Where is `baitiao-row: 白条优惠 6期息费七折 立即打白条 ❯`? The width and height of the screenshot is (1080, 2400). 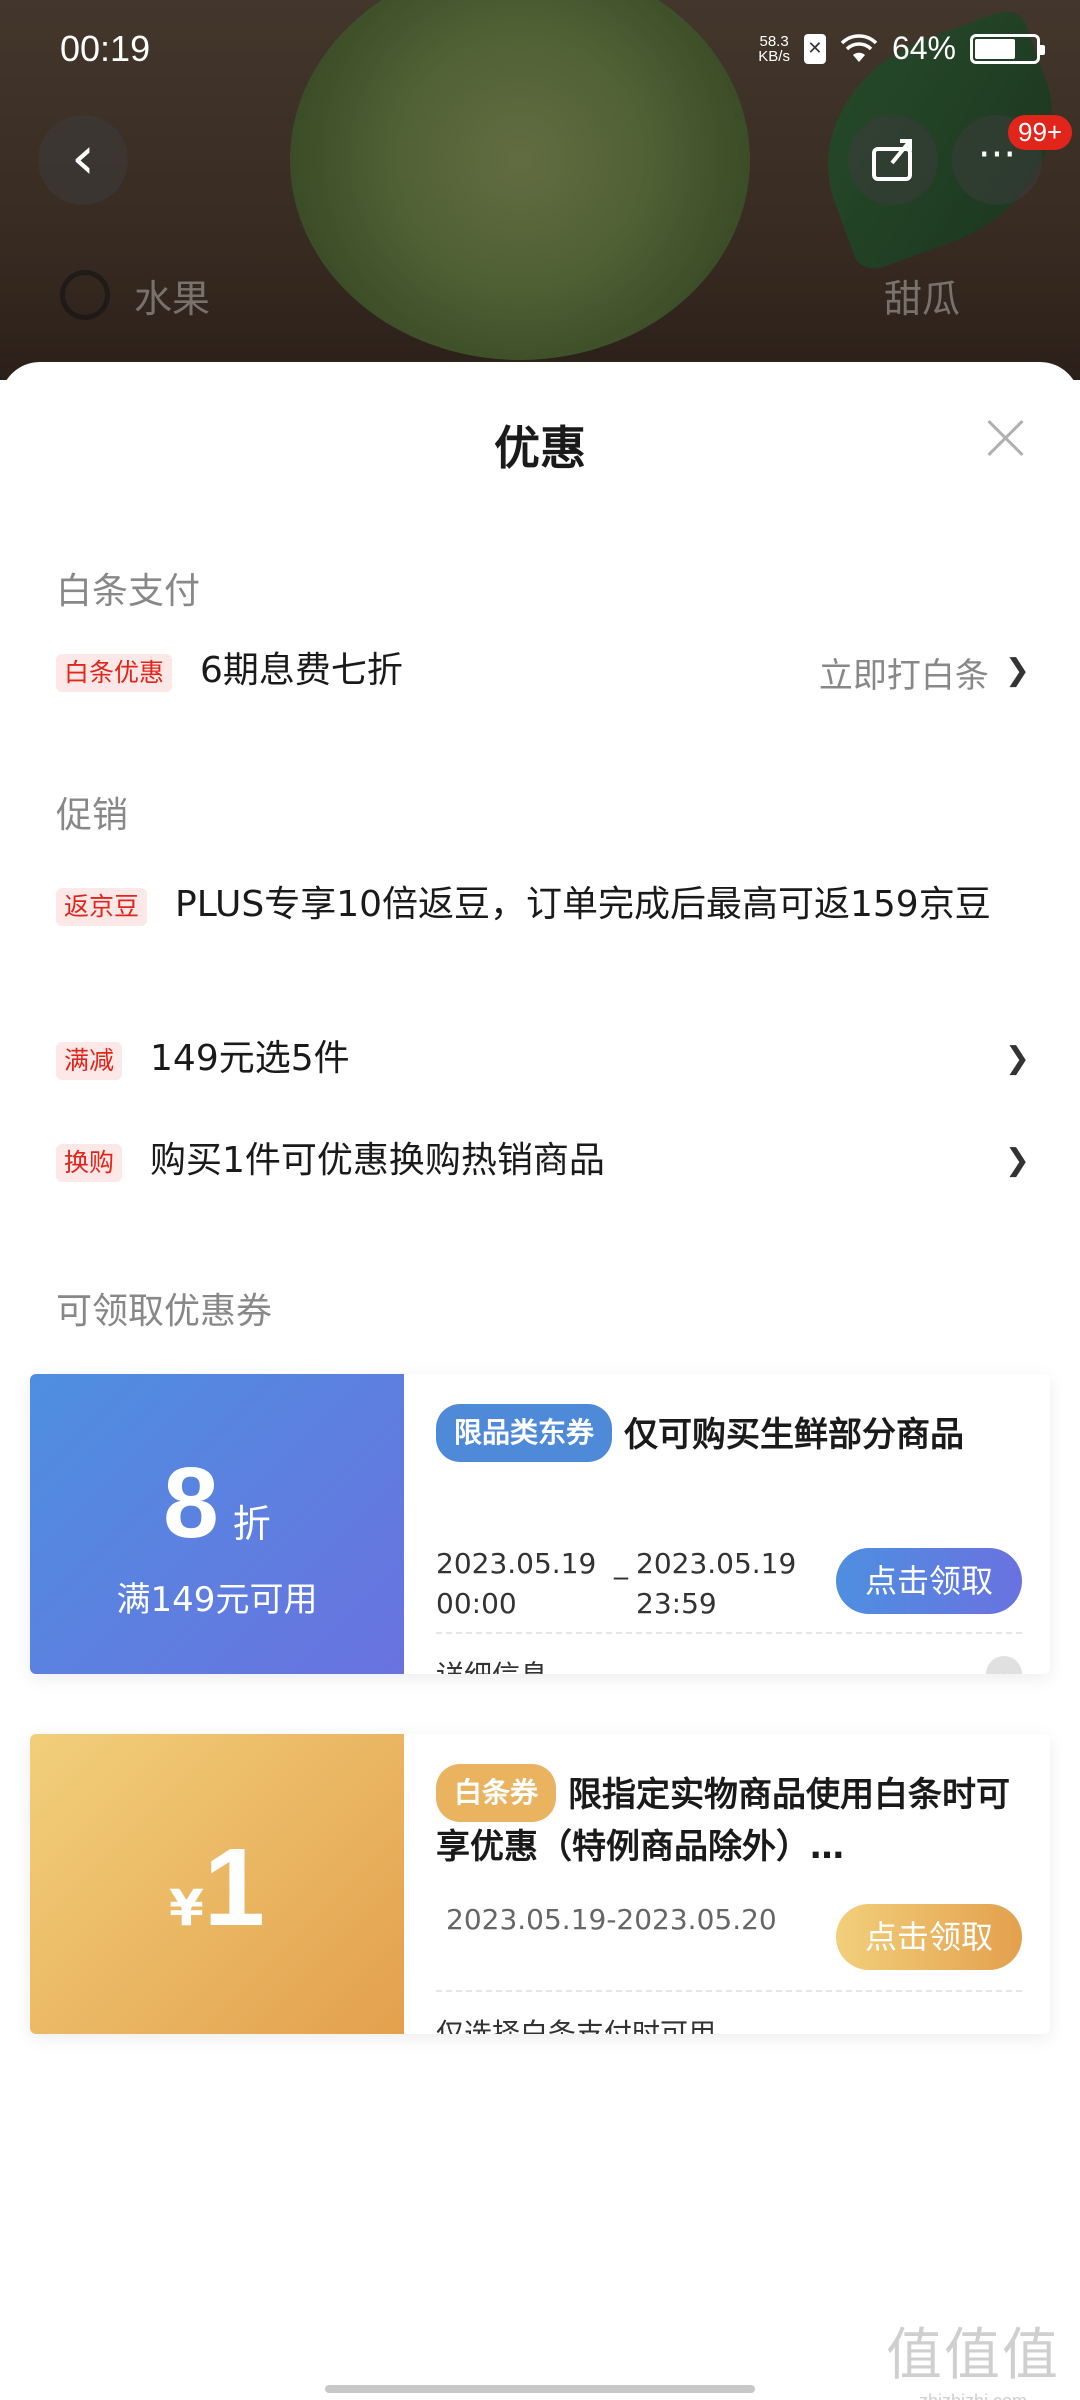
baitiao-row: 白条优惠 6期息费七折 立即打白条 ❯ is located at coordinates (543, 672).